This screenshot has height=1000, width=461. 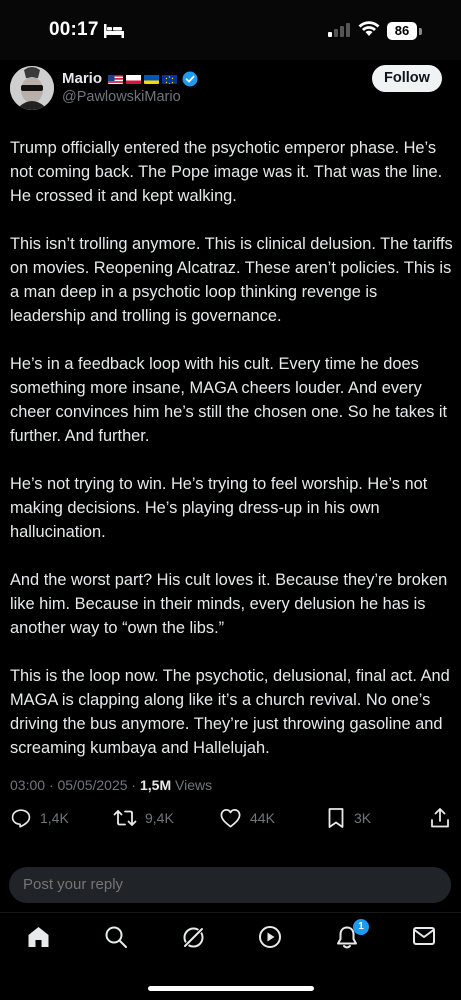 I want to click on tweet-meta: 03:00 · 05/05/2025 · 1,5M Views, so click(x=111, y=785).